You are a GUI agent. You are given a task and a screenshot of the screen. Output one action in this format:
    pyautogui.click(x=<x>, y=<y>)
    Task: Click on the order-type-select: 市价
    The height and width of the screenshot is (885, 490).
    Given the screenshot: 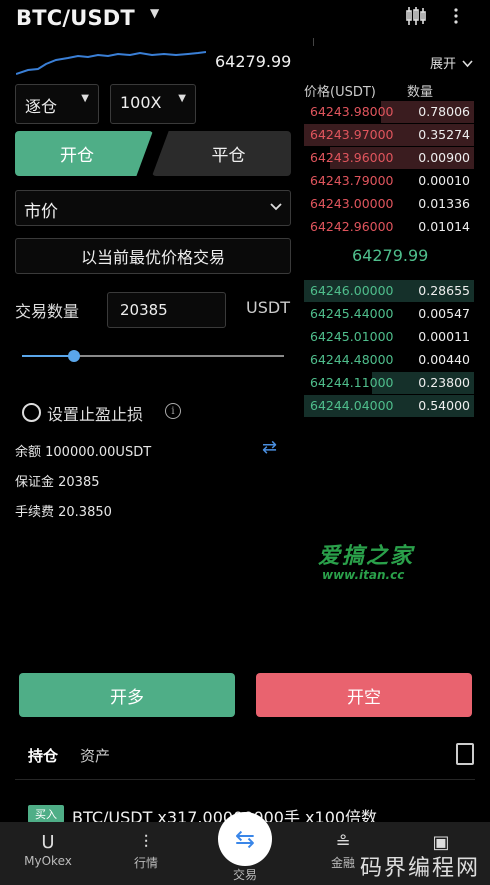 What is the action you would take?
    pyautogui.click(x=153, y=208)
    